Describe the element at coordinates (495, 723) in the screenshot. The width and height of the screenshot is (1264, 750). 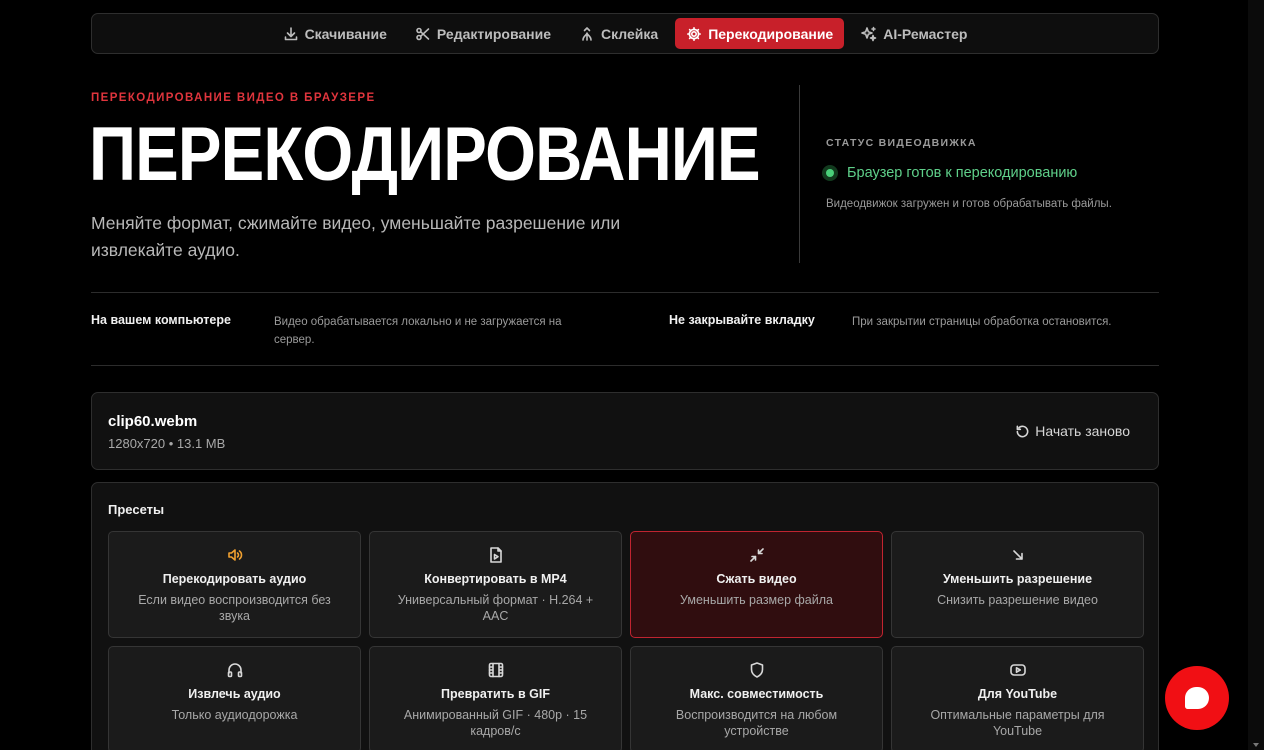
I see `preset-description: Анимированный GIF · 480p · 15 кадров/с` at that location.